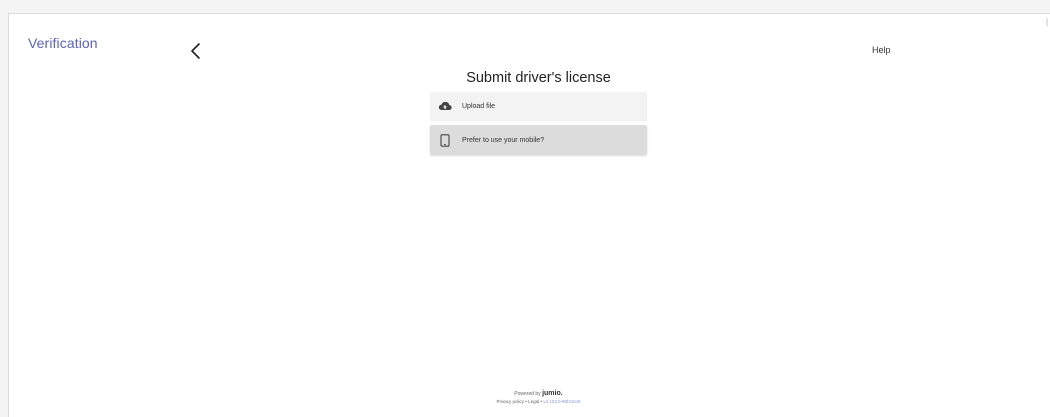 Image resolution: width=1050 pixels, height=417 pixels. I want to click on app-title: Verification, so click(63, 43).